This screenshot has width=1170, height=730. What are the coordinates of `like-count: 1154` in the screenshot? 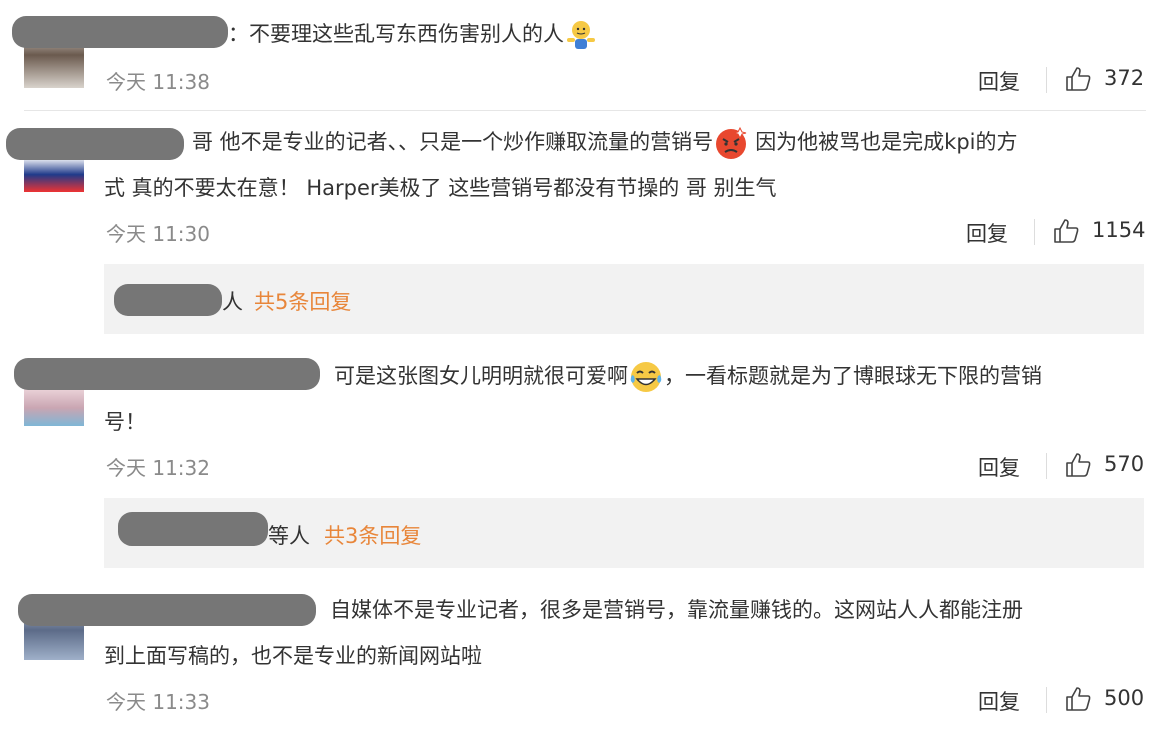 It's located at (1119, 230).